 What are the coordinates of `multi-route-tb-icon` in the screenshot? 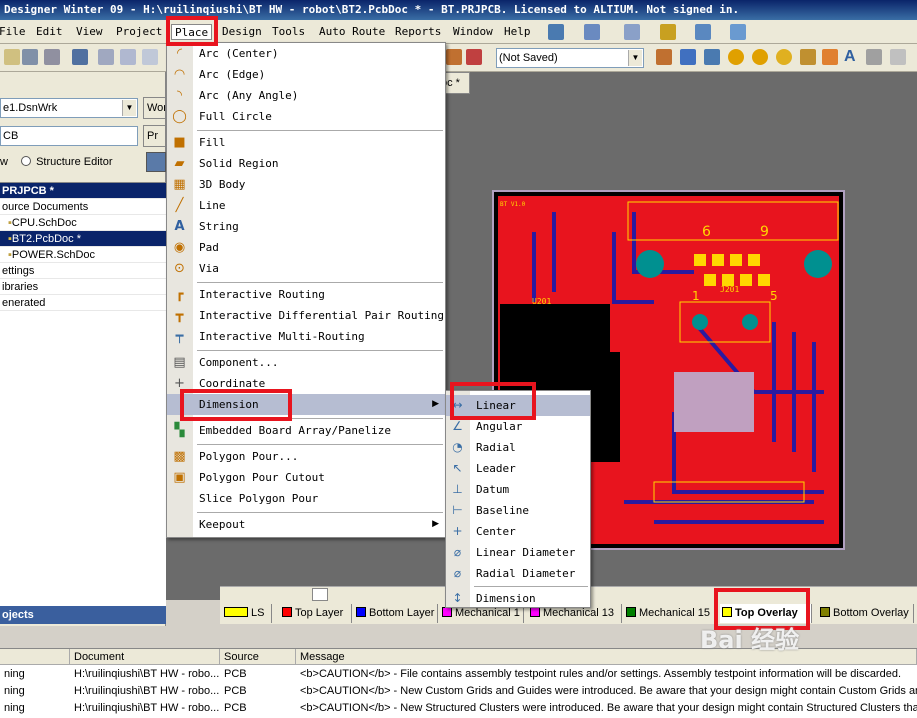 It's located at (712, 57).